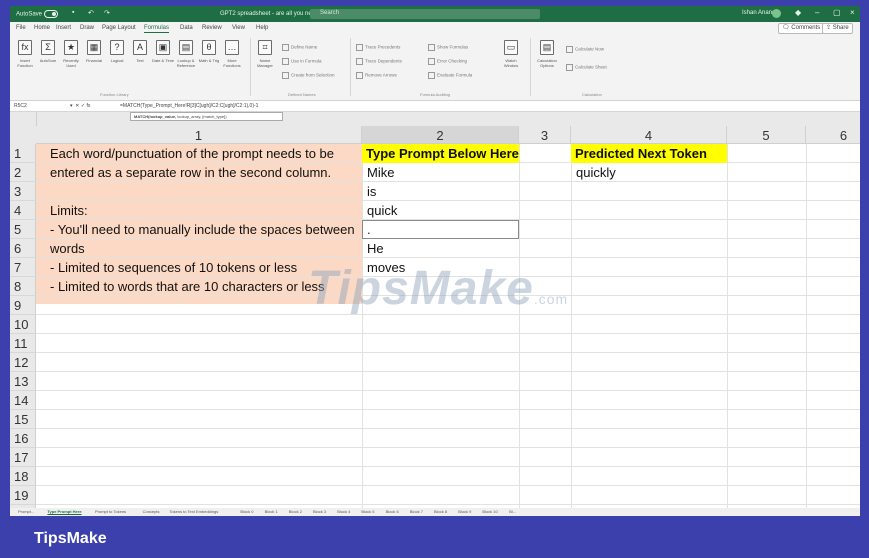 The height and width of the screenshot is (558, 869). I want to click on name-manager-button: ⌗ Name Manager, so click(265, 54).